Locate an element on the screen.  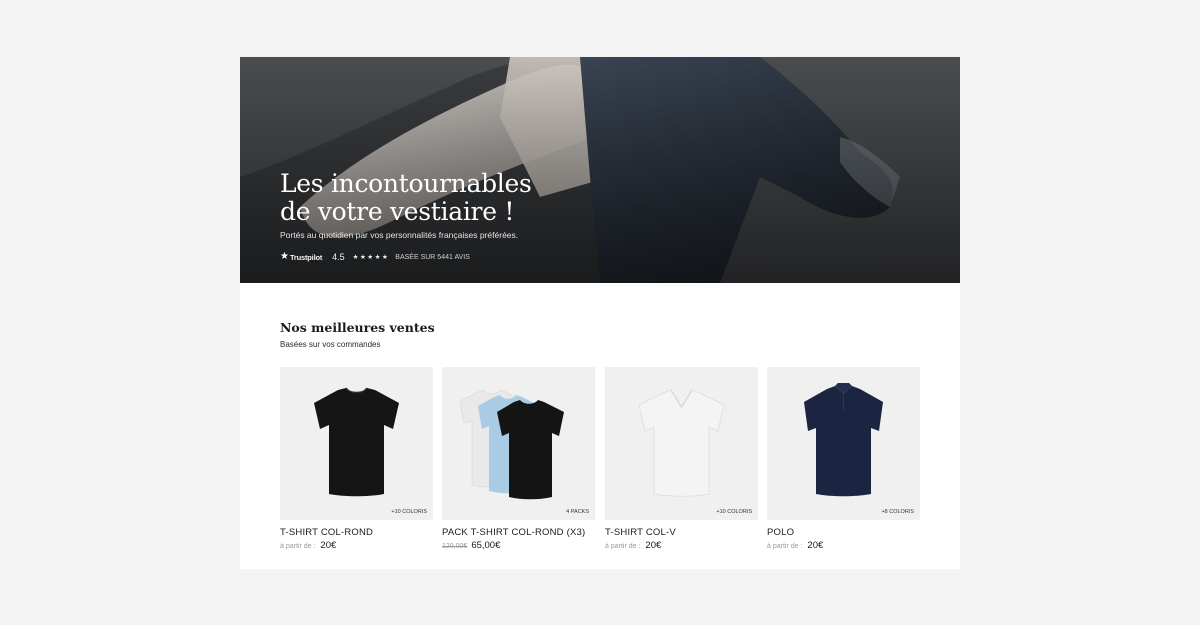
product-price: 65,00€ is located at coordinates (486, 545).